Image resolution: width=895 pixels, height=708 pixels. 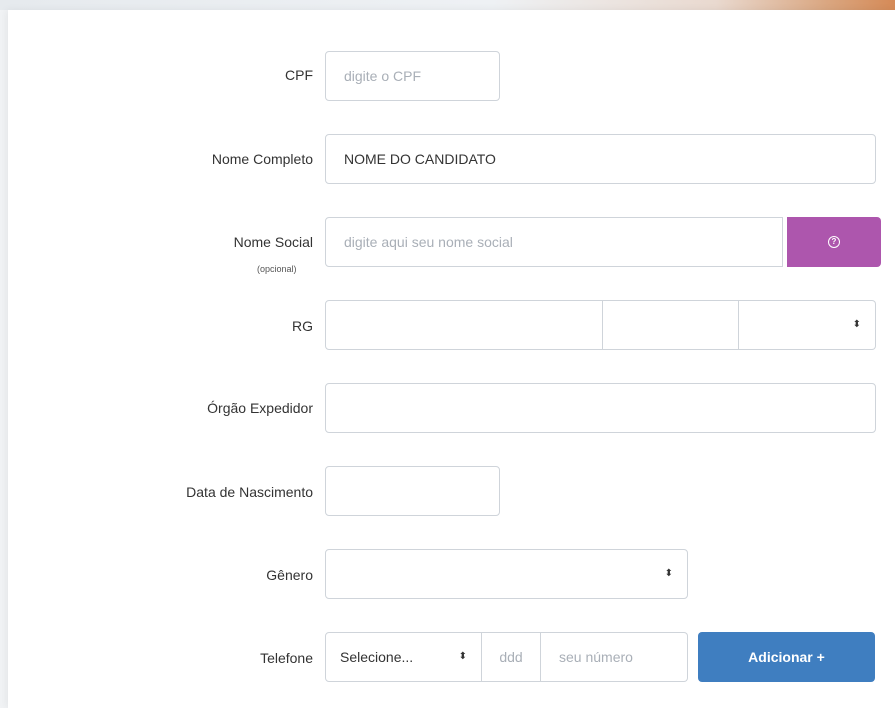 I want to click on nome-completo-label: Nome Completo, so click(x=262, y=159).